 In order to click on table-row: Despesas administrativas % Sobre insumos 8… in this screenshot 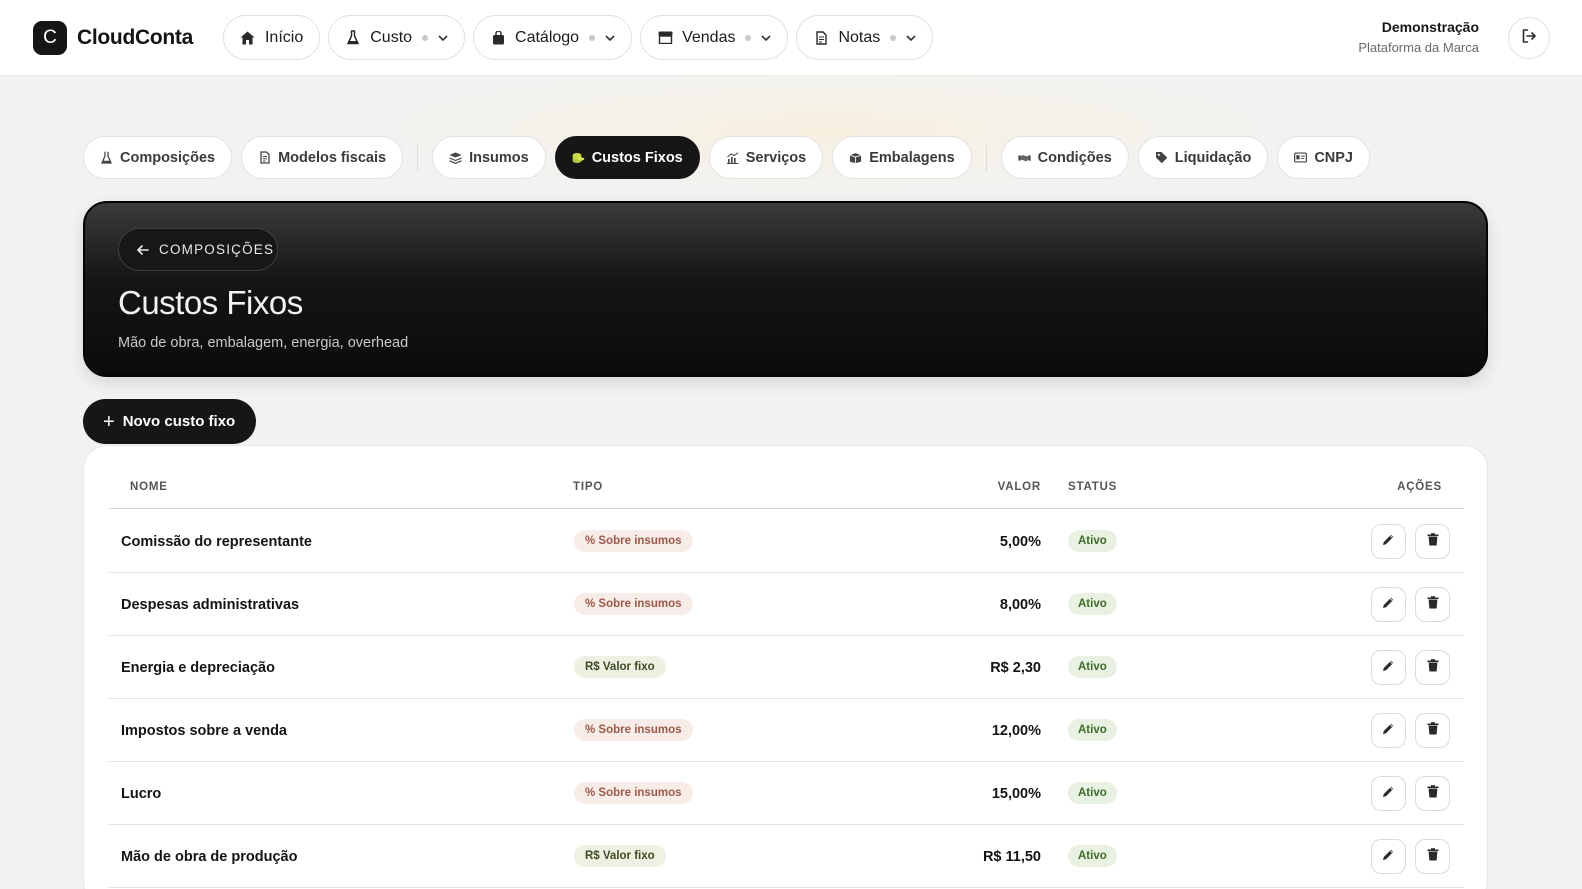, I will do `click(786, 604)`.